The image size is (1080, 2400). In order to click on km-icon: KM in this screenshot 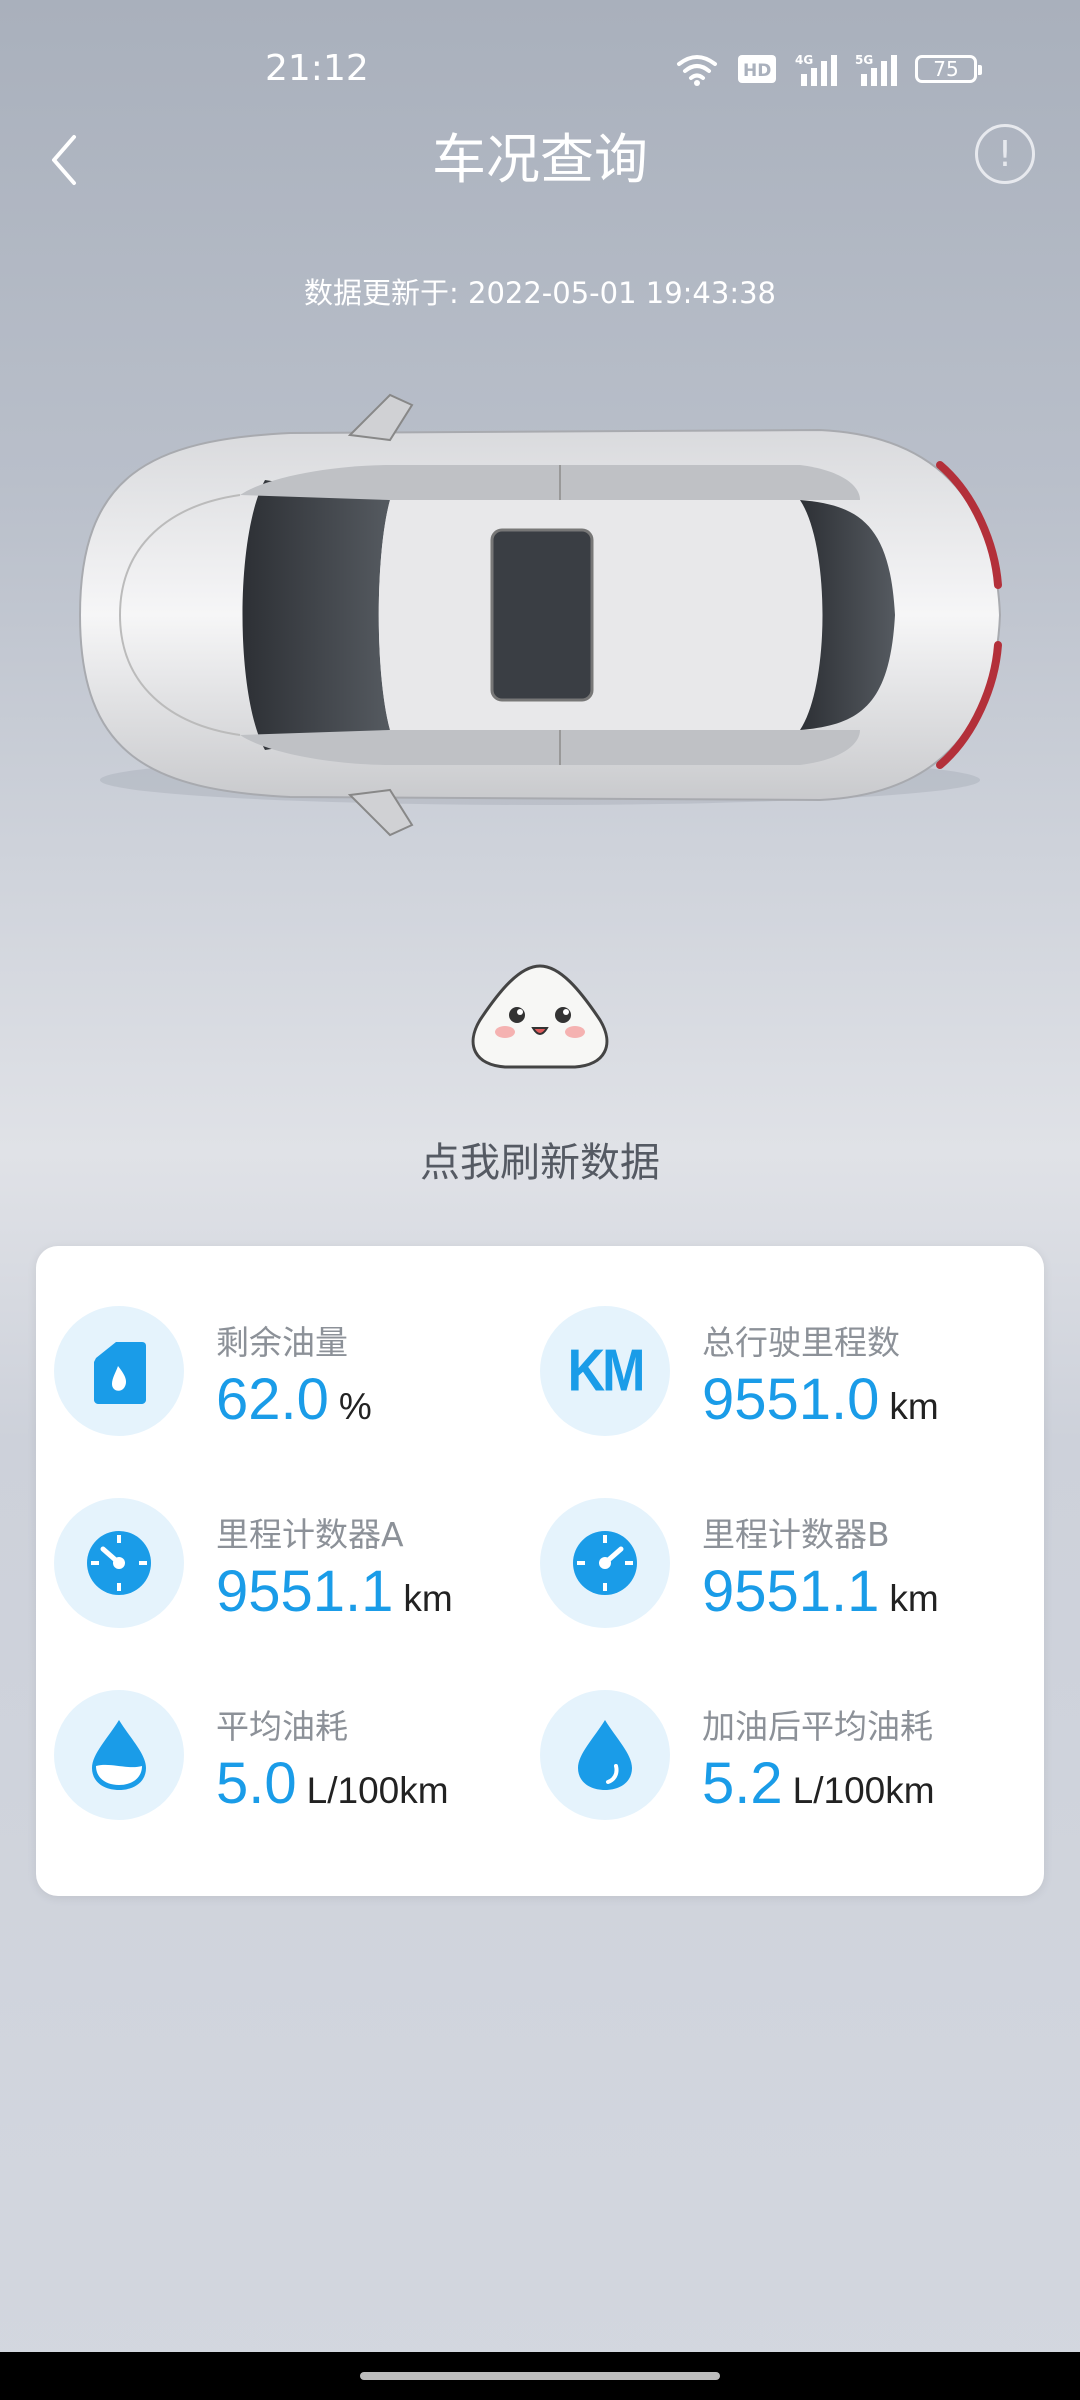, I will do `click(605, 1371)`.